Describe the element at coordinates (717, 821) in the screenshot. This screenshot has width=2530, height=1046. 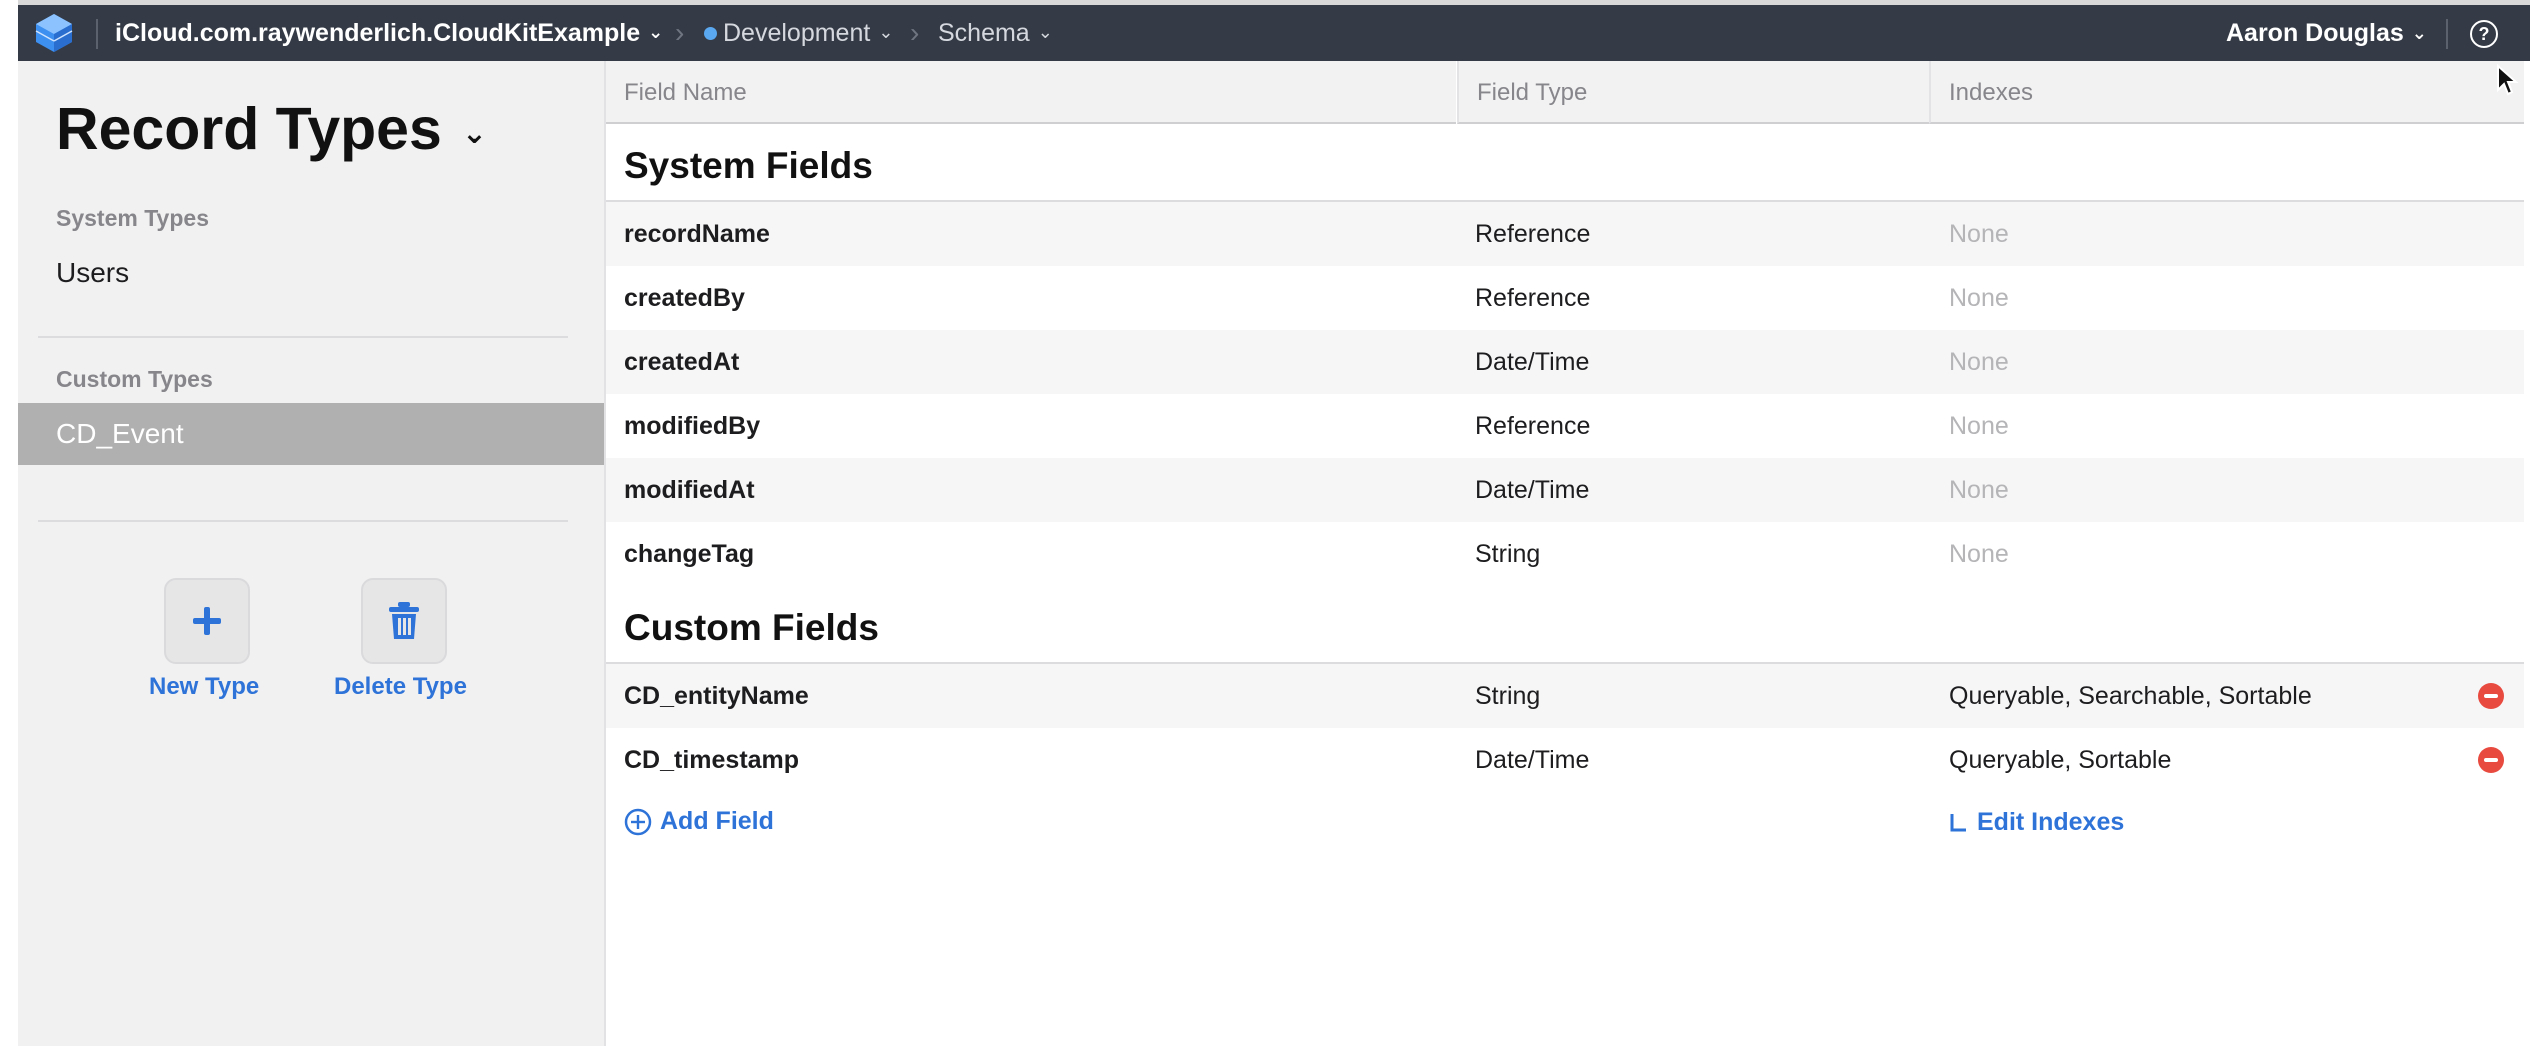
I see `add-field-label: Add Field` at that location.